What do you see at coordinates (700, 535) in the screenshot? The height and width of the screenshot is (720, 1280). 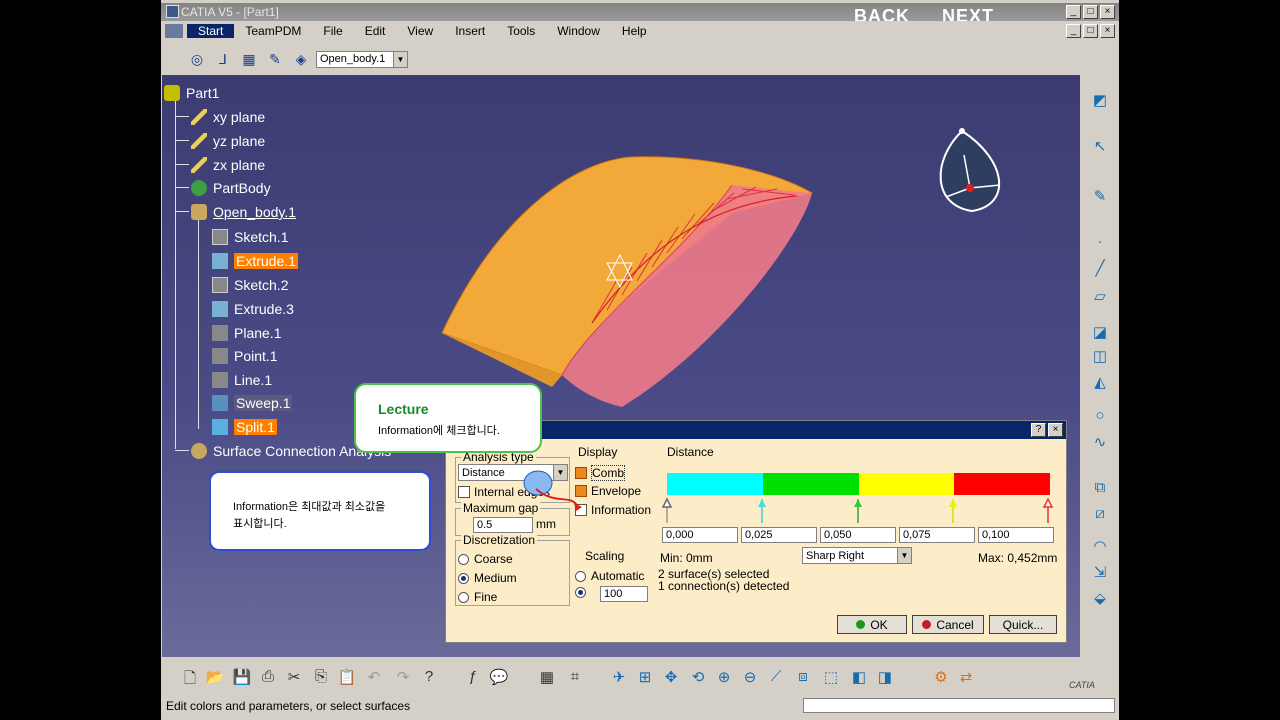 I see `scale-value-0: 0,000` at bounding box center [700, 535].